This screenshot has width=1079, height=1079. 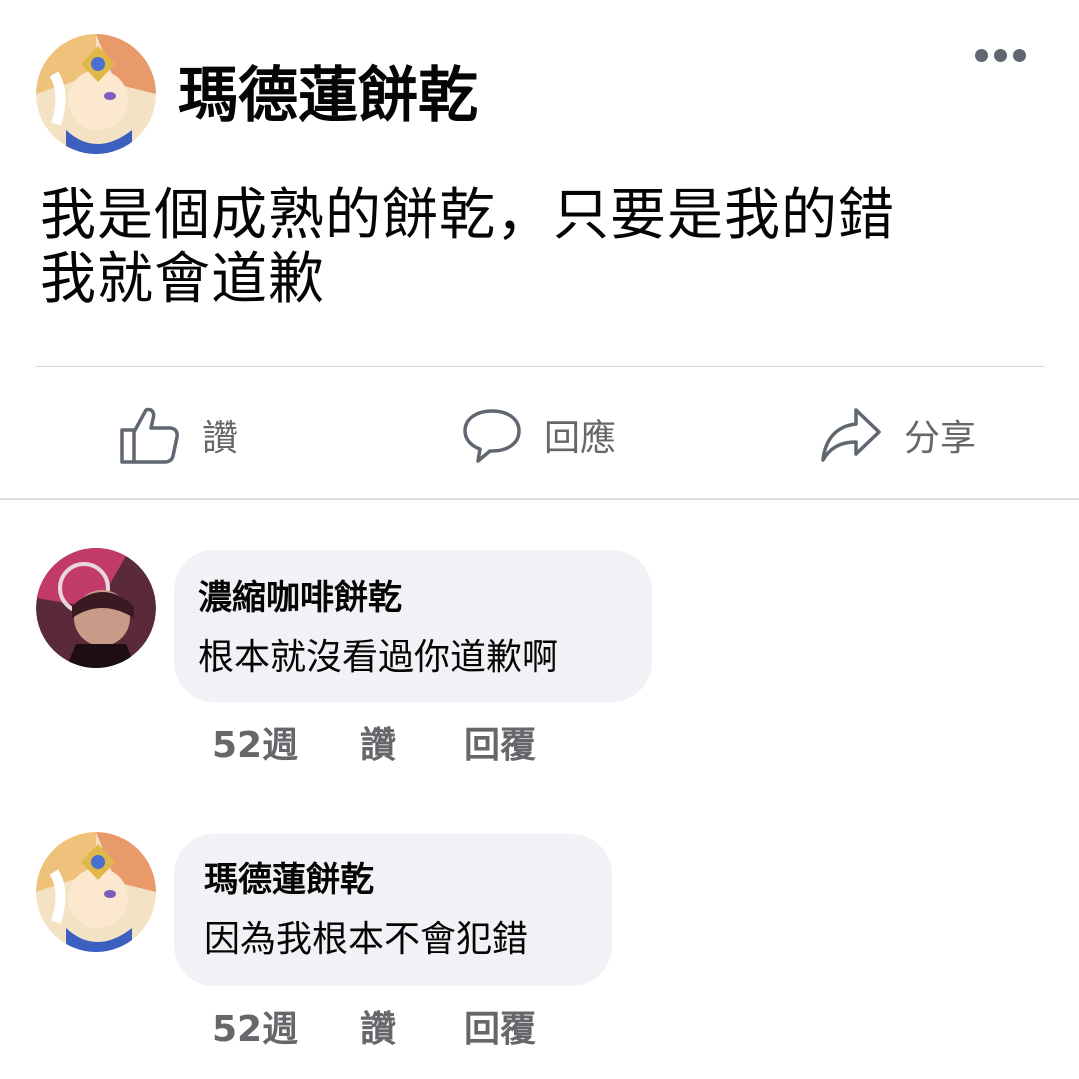 I want to click on comment-label: 回應, so click(x=580, y=438).